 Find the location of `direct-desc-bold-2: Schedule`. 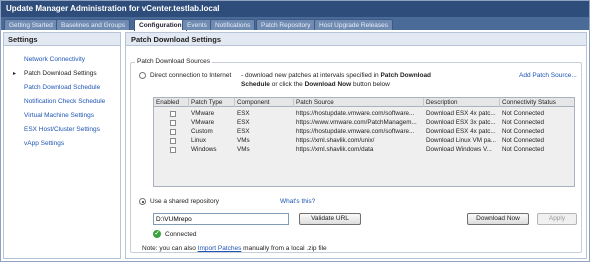

direct-desc-bold-2: Schedule is located at coordinates (255, 84).